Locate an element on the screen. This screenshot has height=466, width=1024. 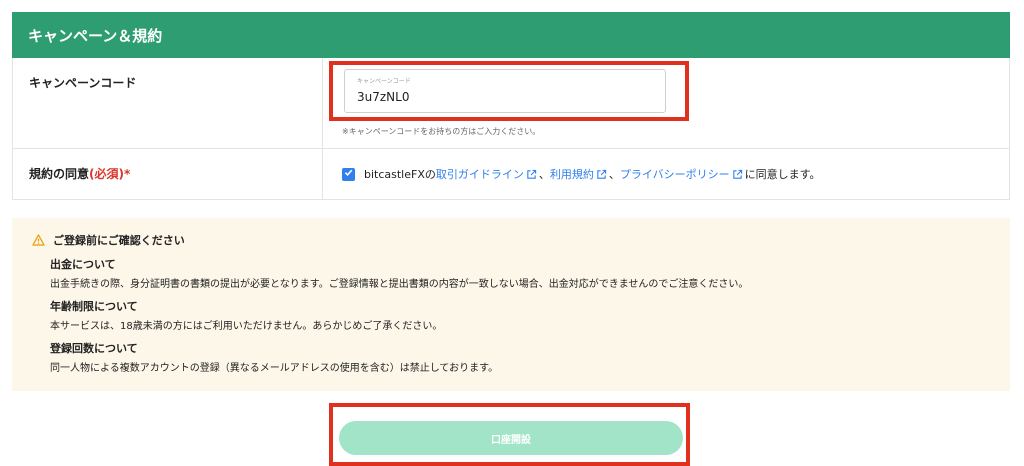
section-header: キャンペーン＆規約 is located at coordinates (511, 35).